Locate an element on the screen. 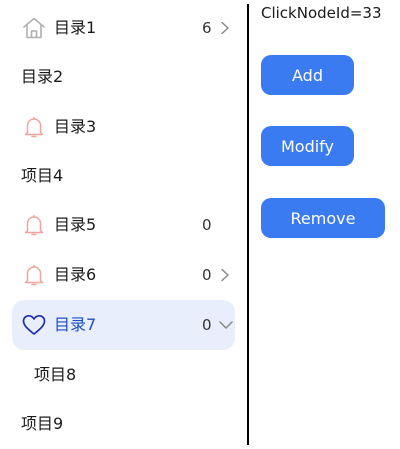 This screenshot has height=449, width=400. tree-node-4: 项目4 is located at coordinates (123, 176).